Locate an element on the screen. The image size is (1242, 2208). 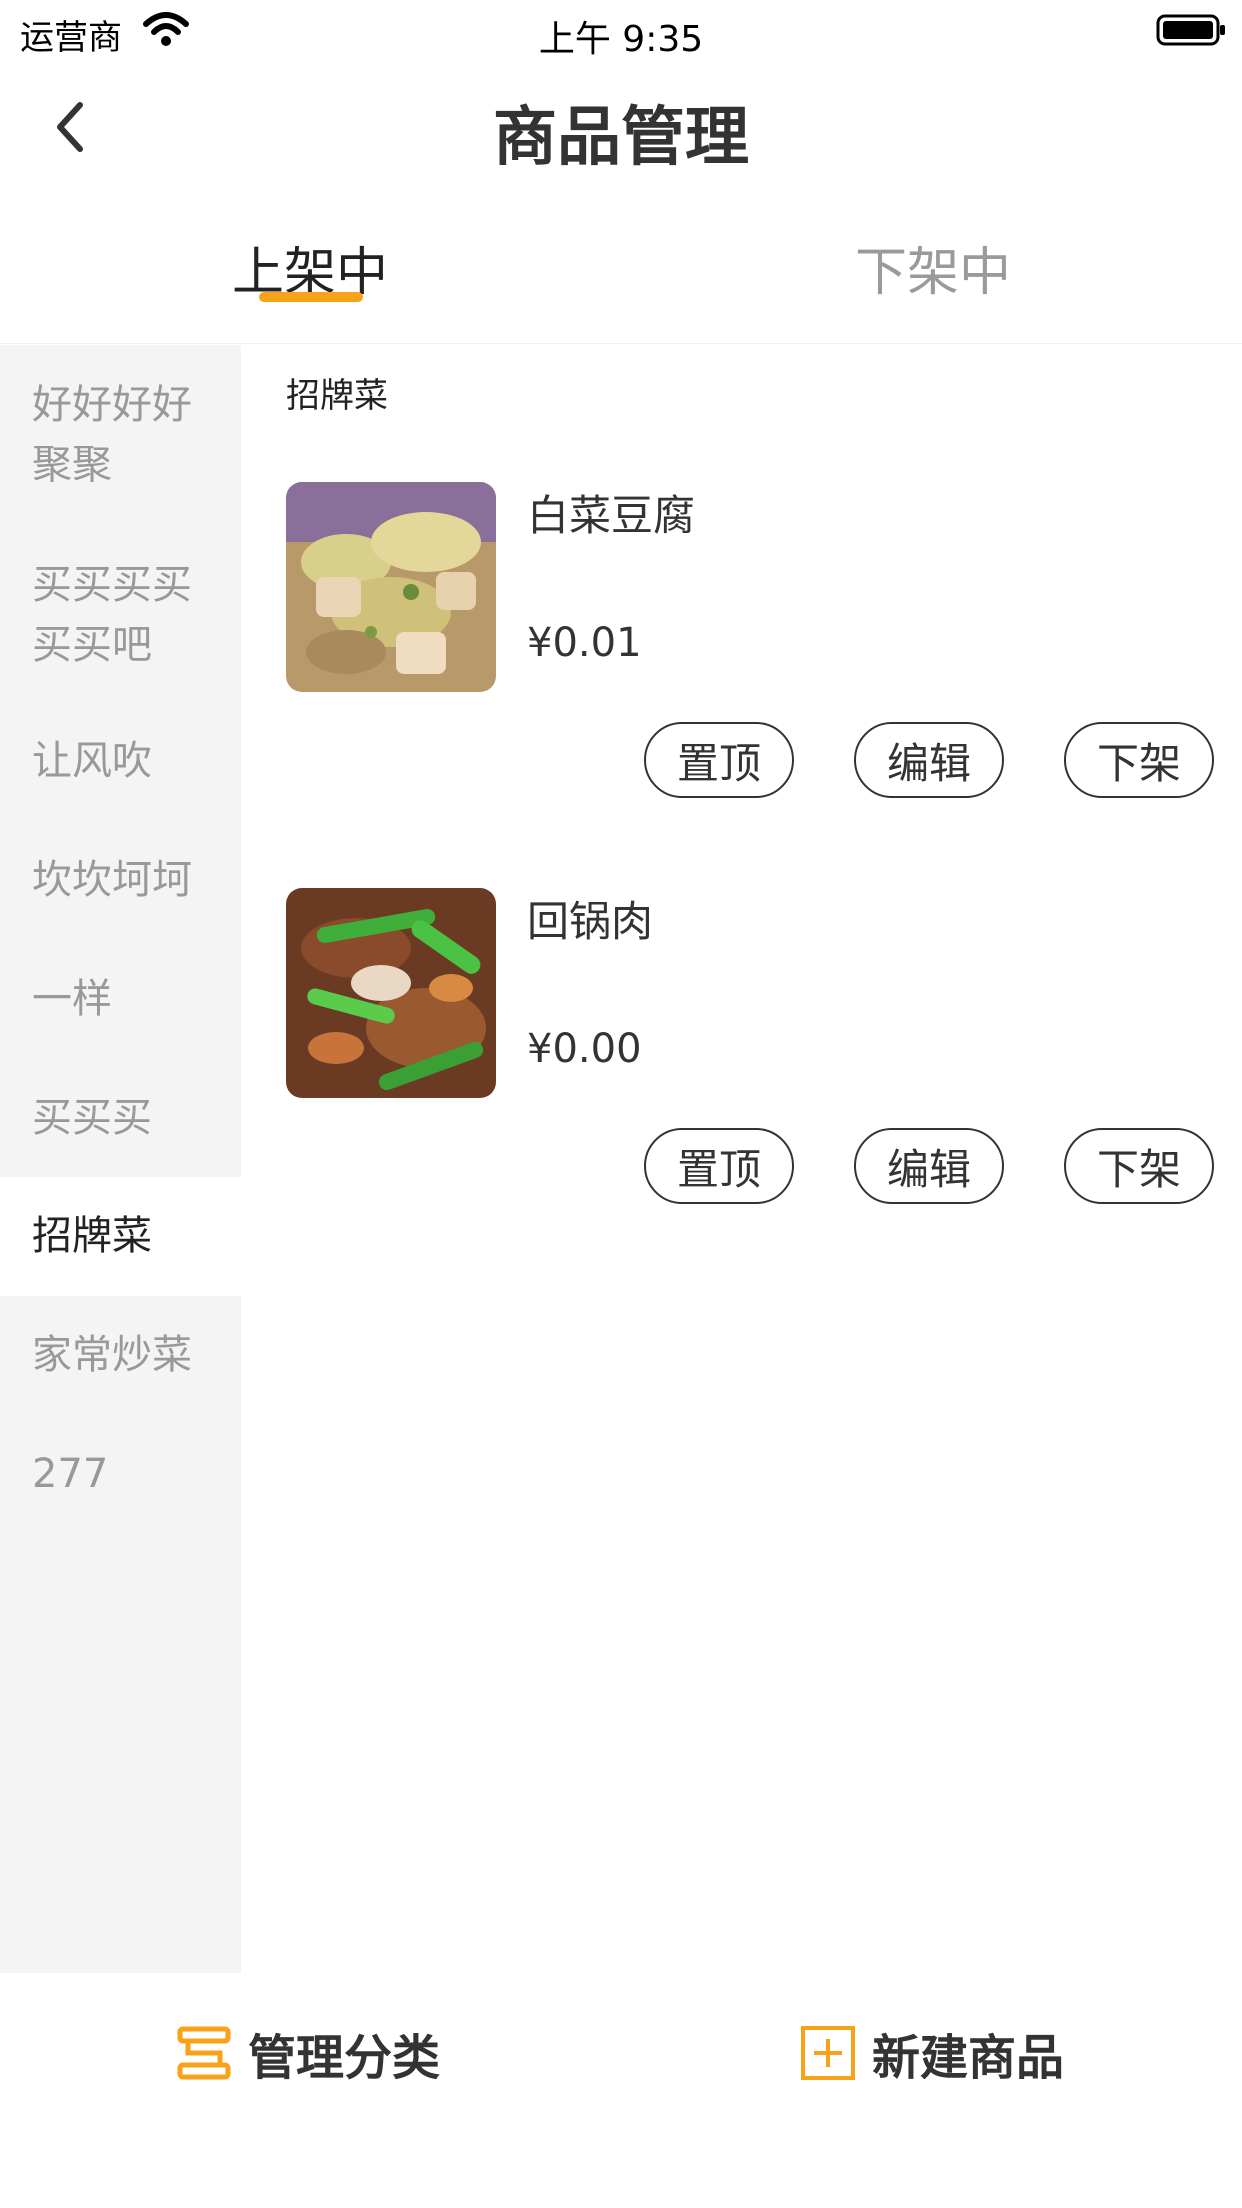
active-tab-indicator is located at coordinates (311, 297).